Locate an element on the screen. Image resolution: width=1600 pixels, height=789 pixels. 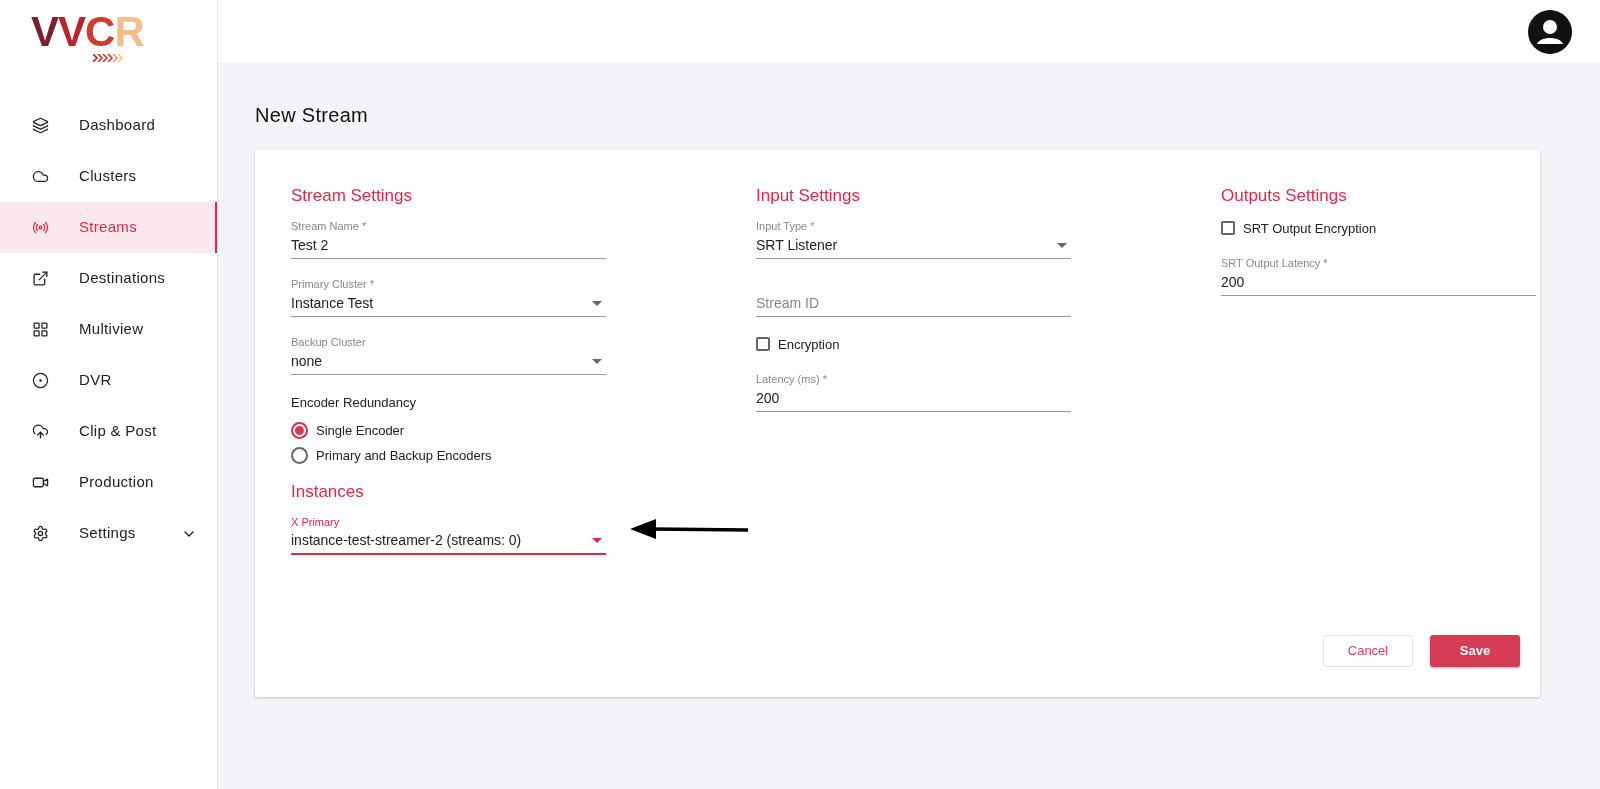
select-field: none is located at coordinates (448, 361).